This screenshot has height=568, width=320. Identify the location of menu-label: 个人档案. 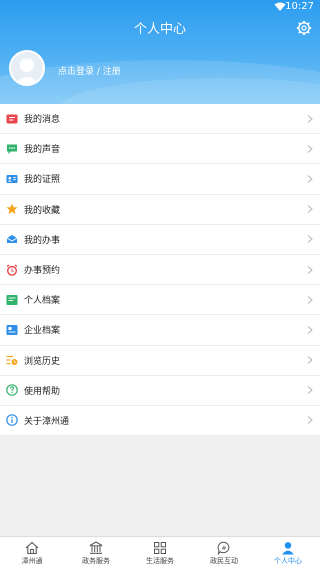
(42, 301).